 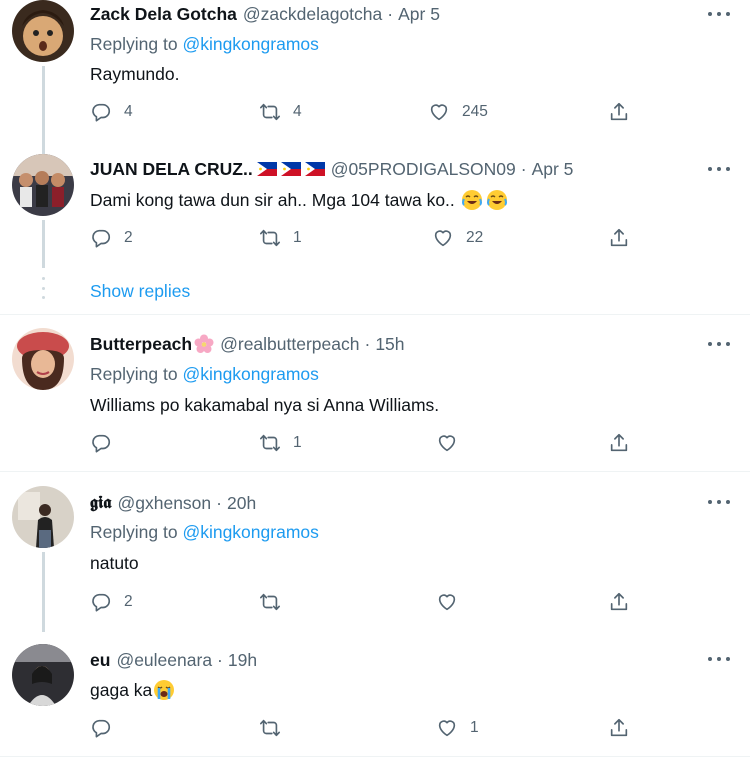 I want to click on tweet-header: Zack Dela Gotcha @zackdelagotcha · Apr 5, so click(x=265, y=14).